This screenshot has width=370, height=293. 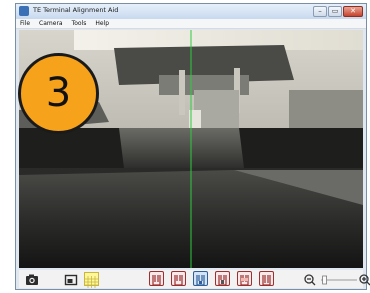 I want to click on terminal-pin-left, so click(x=182, y=92).